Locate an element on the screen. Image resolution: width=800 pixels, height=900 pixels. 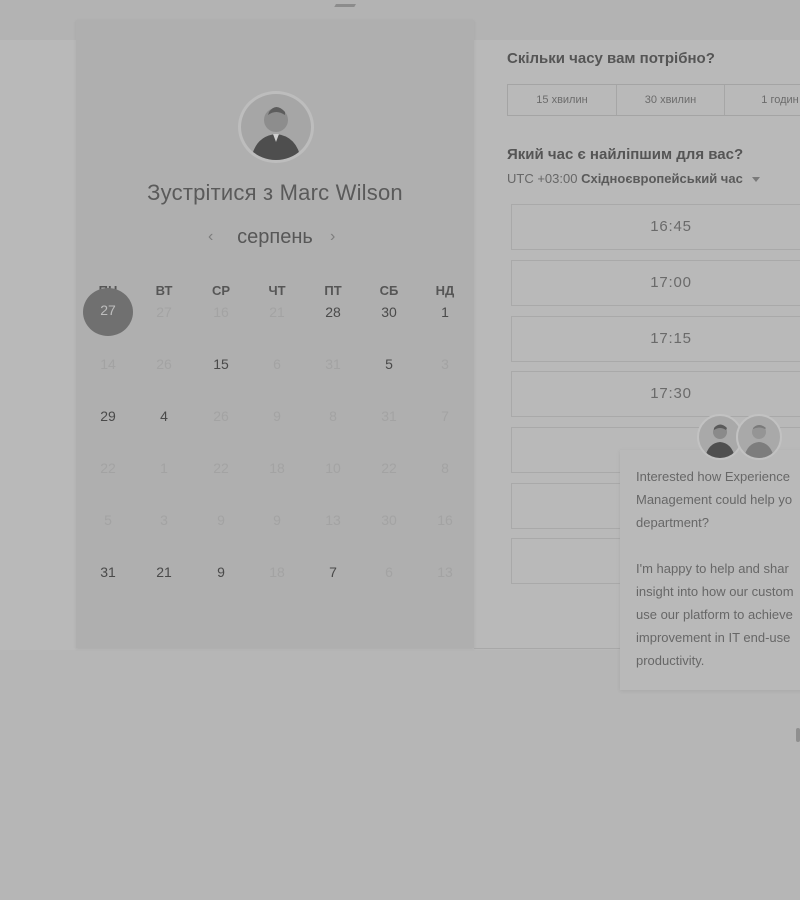
duration-tabs: 15 хвилин 30 хвилин 1 годин is located at coordinates (653, 100).